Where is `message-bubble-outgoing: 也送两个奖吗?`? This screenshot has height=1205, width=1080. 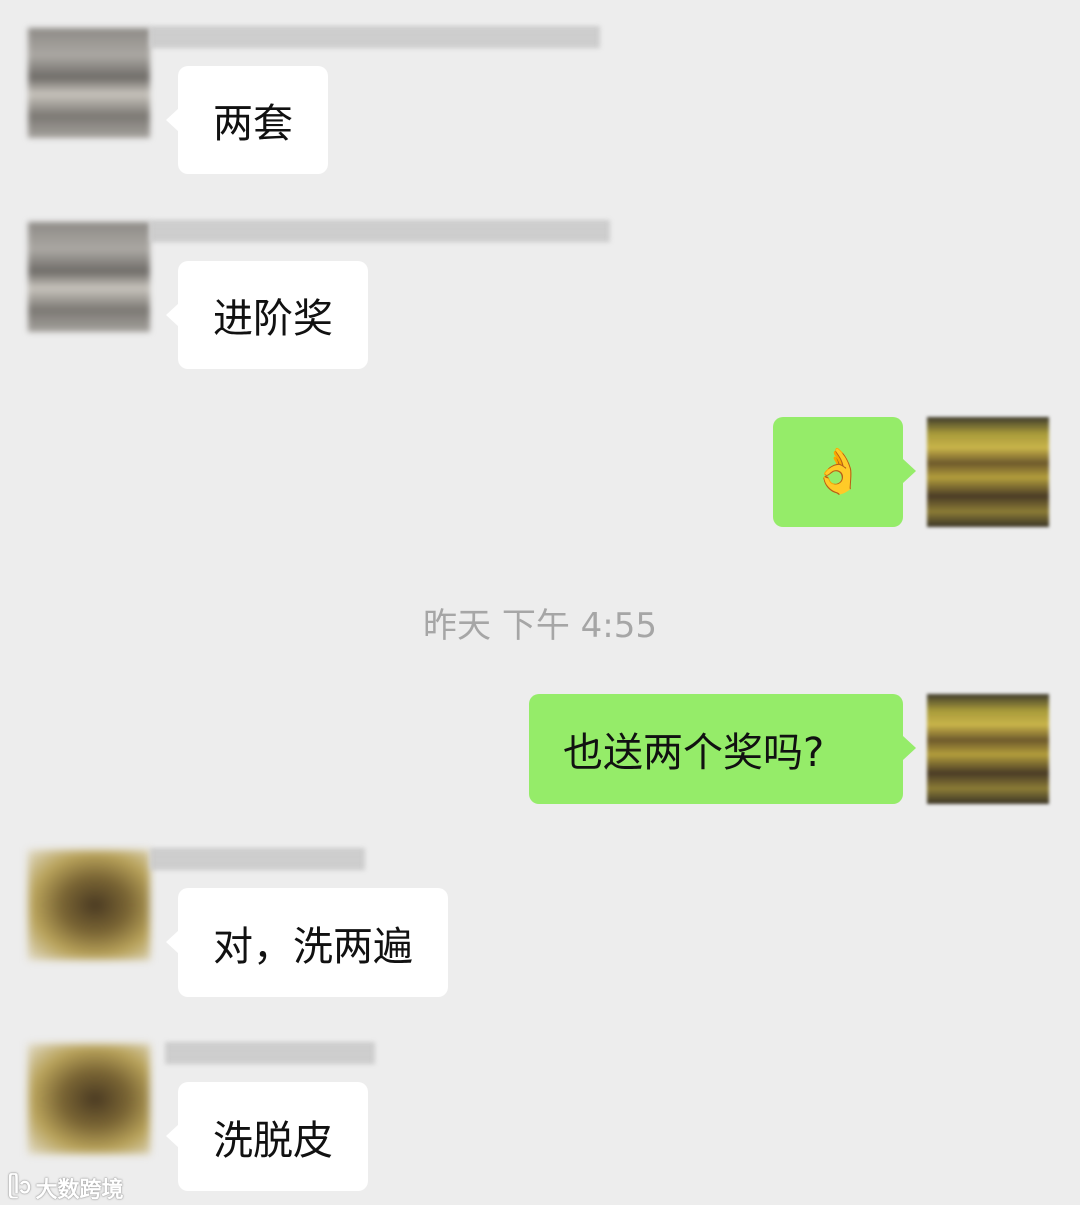 message-bubble-outgoing: 也送两个奖吗? is located at coordinates (722, 749).